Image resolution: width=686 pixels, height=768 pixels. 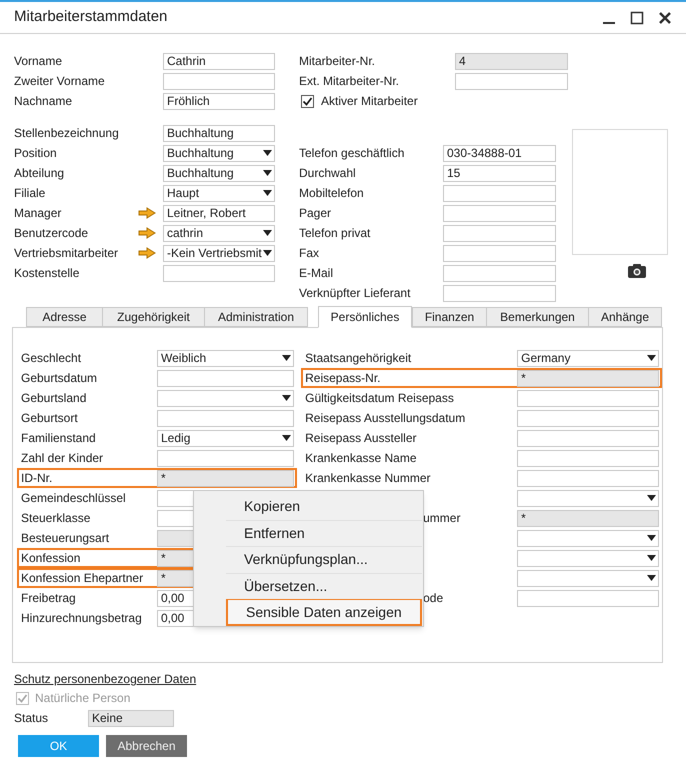 What do you see at coordinates (50, 558) in the screenshot?
I see `field-label: Konfession` at bounding box center [50, 558].